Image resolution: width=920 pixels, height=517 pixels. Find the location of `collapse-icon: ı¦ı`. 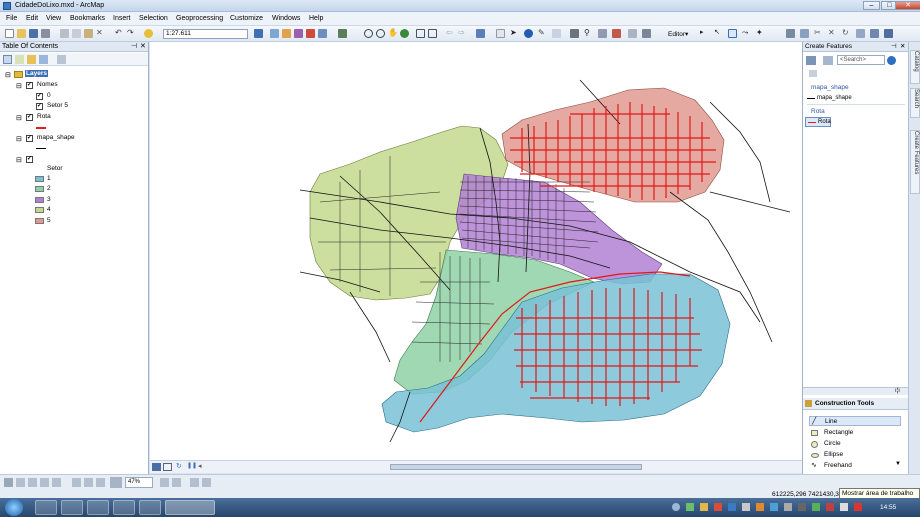

collapse-icon: ı¦ı is located at coordinates (897, 391).